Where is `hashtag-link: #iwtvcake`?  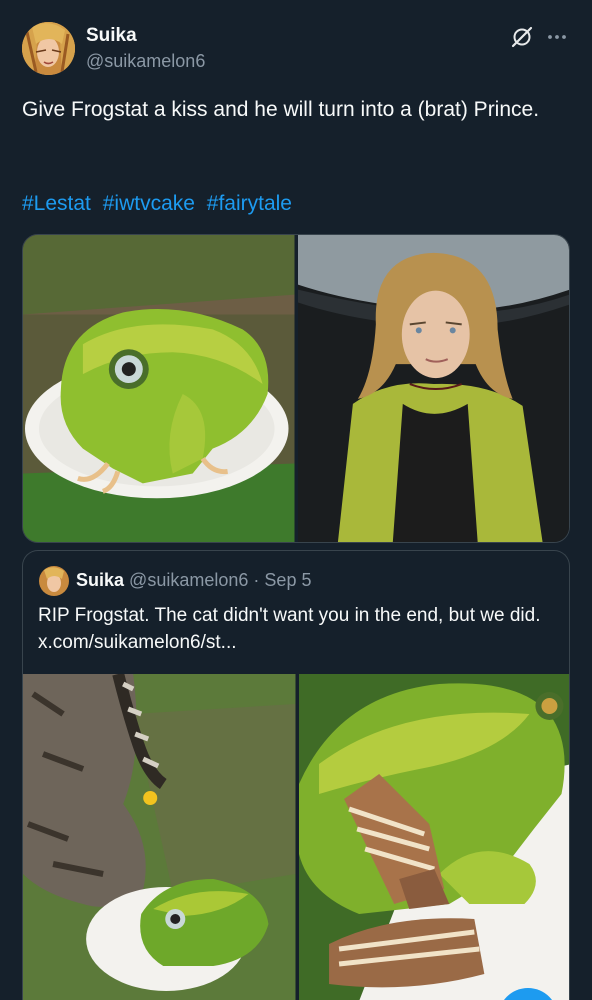 hashtag-link: #iwtvcake is located at coordinates (149, 203).